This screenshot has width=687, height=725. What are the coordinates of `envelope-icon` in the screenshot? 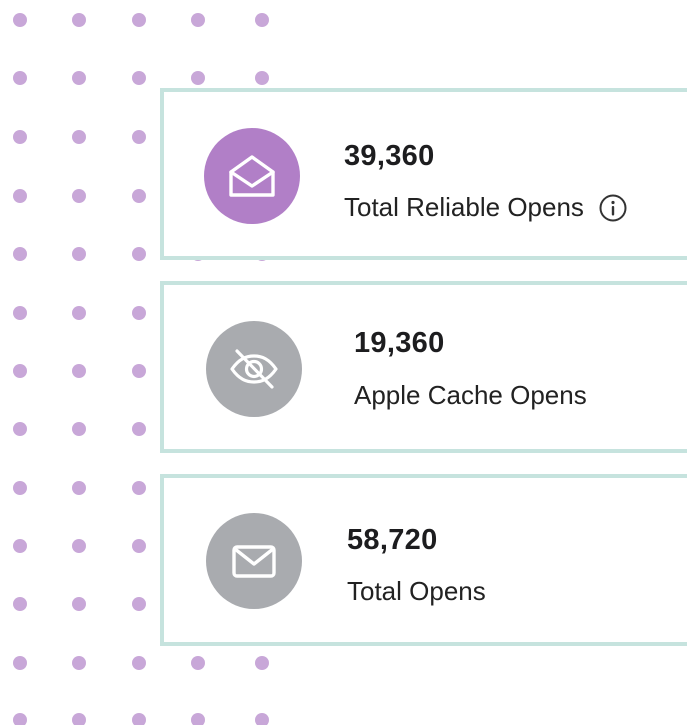 It's located at (254, 561).